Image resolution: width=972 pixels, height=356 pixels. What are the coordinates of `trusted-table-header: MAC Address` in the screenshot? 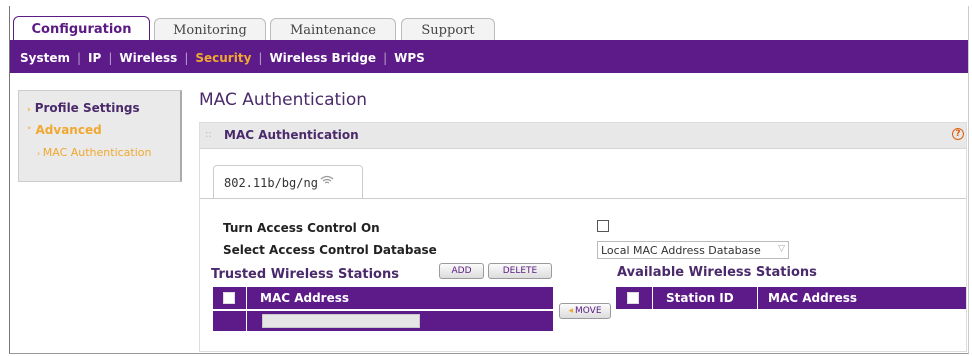 It's located at (383, 298).